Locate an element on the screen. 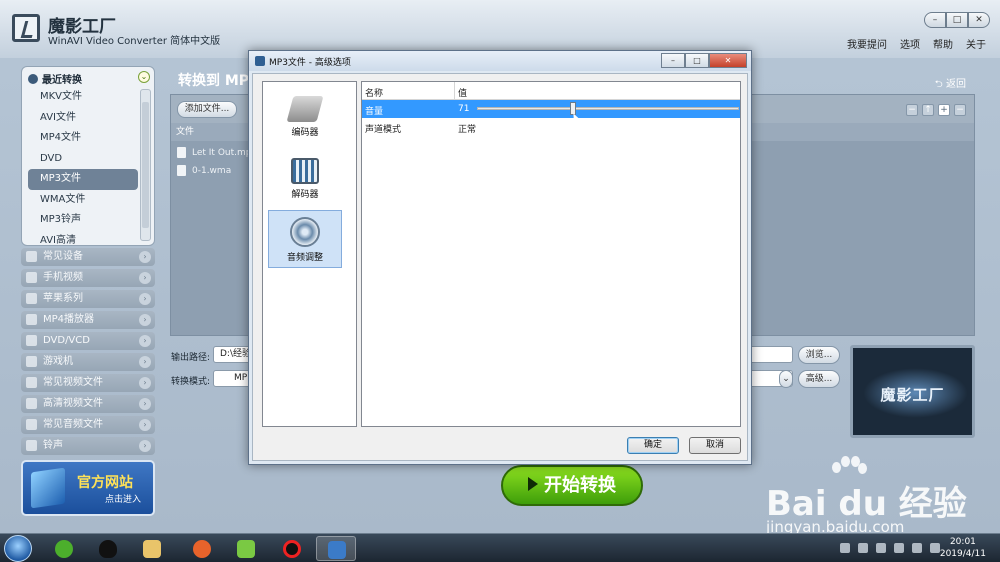 The height and width of the screenshot is (562, 1000). category-ringtone: 铃声 › is located at coordinates (88, 446).